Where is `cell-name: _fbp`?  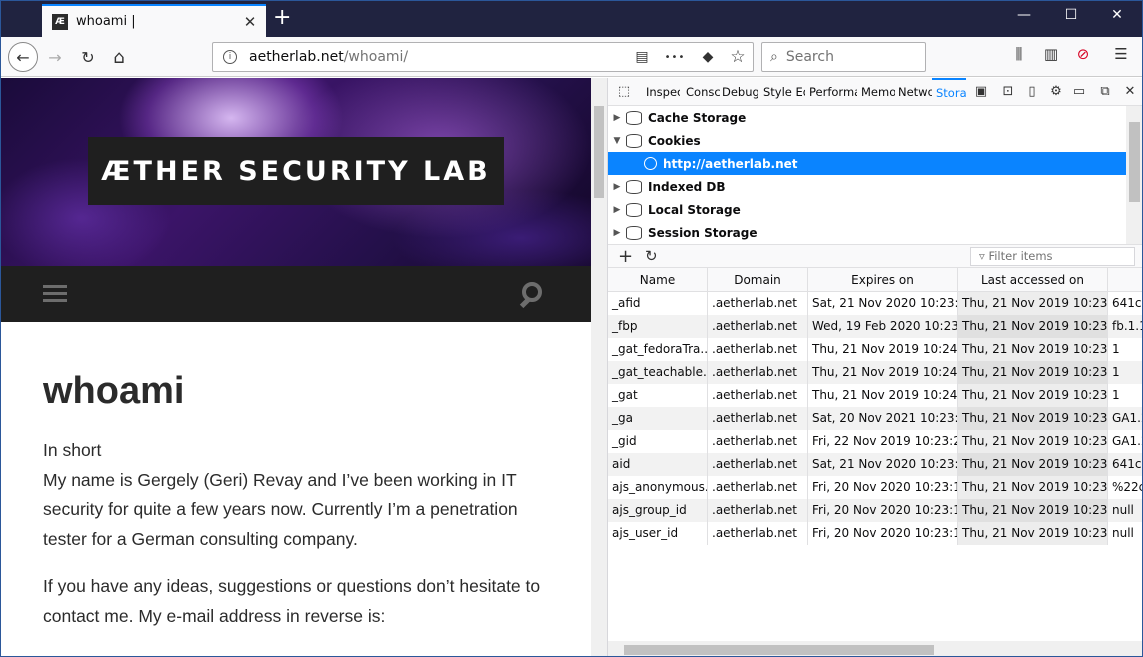
cell-name: _fbp is located at coordinates (658, 326).